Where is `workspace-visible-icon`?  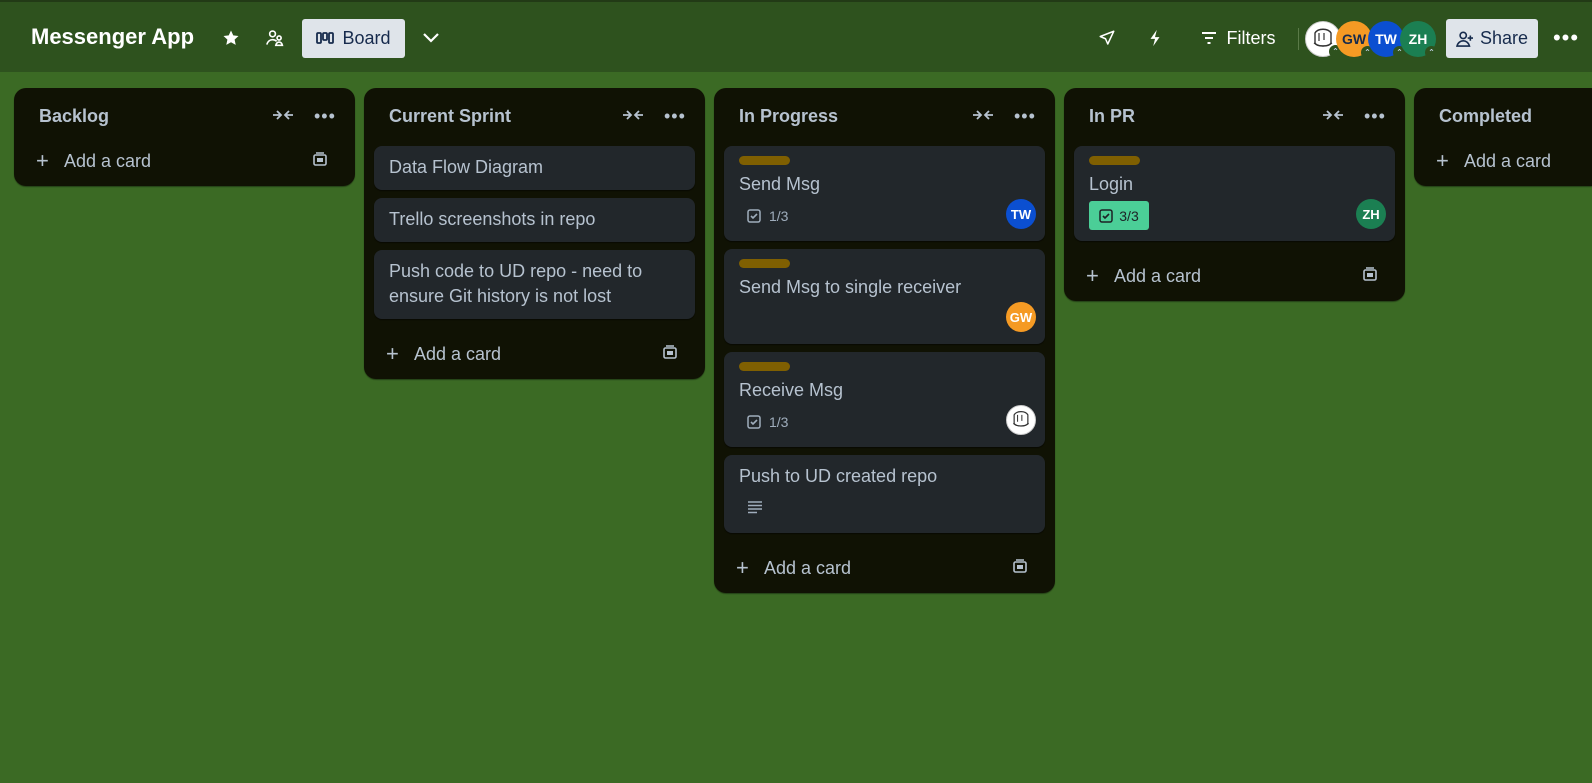
workspace-visible-icon is located at coordinates (275, 38).